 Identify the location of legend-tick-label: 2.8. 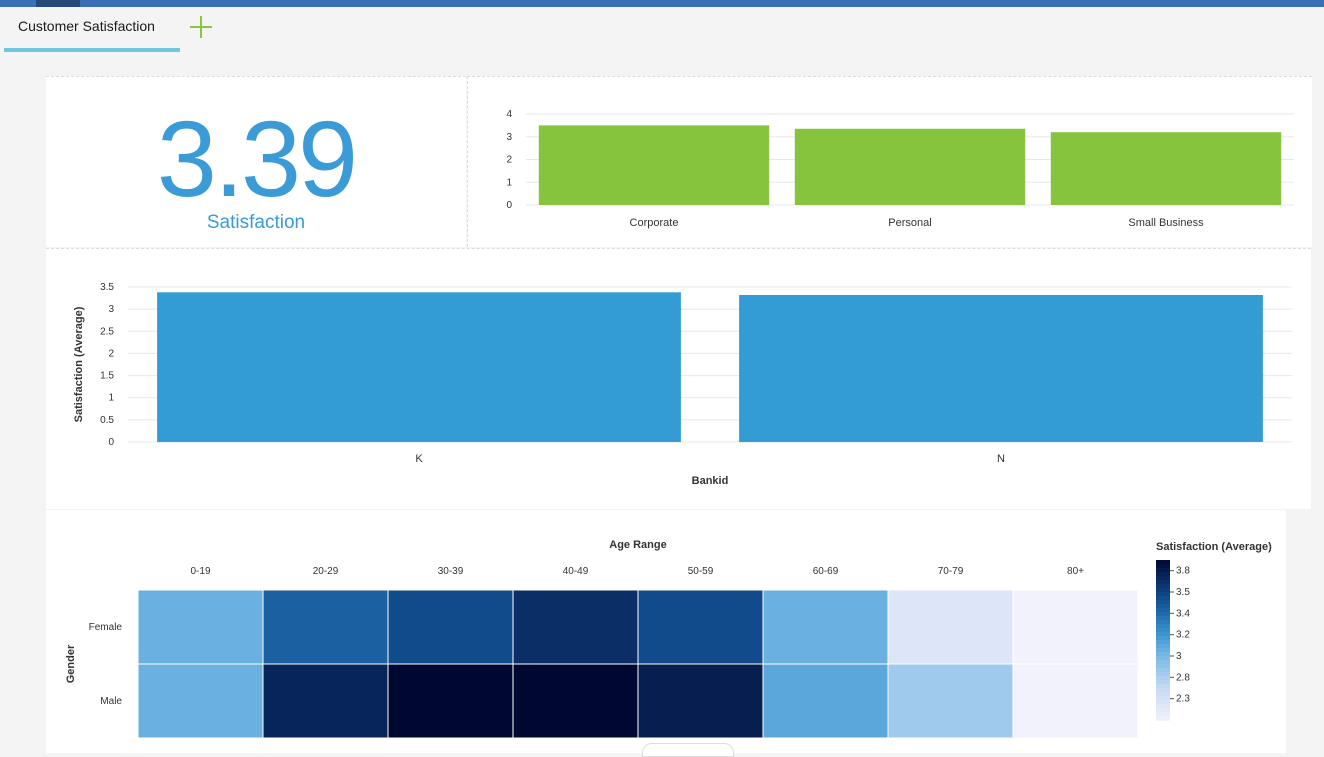
(1183, 677).